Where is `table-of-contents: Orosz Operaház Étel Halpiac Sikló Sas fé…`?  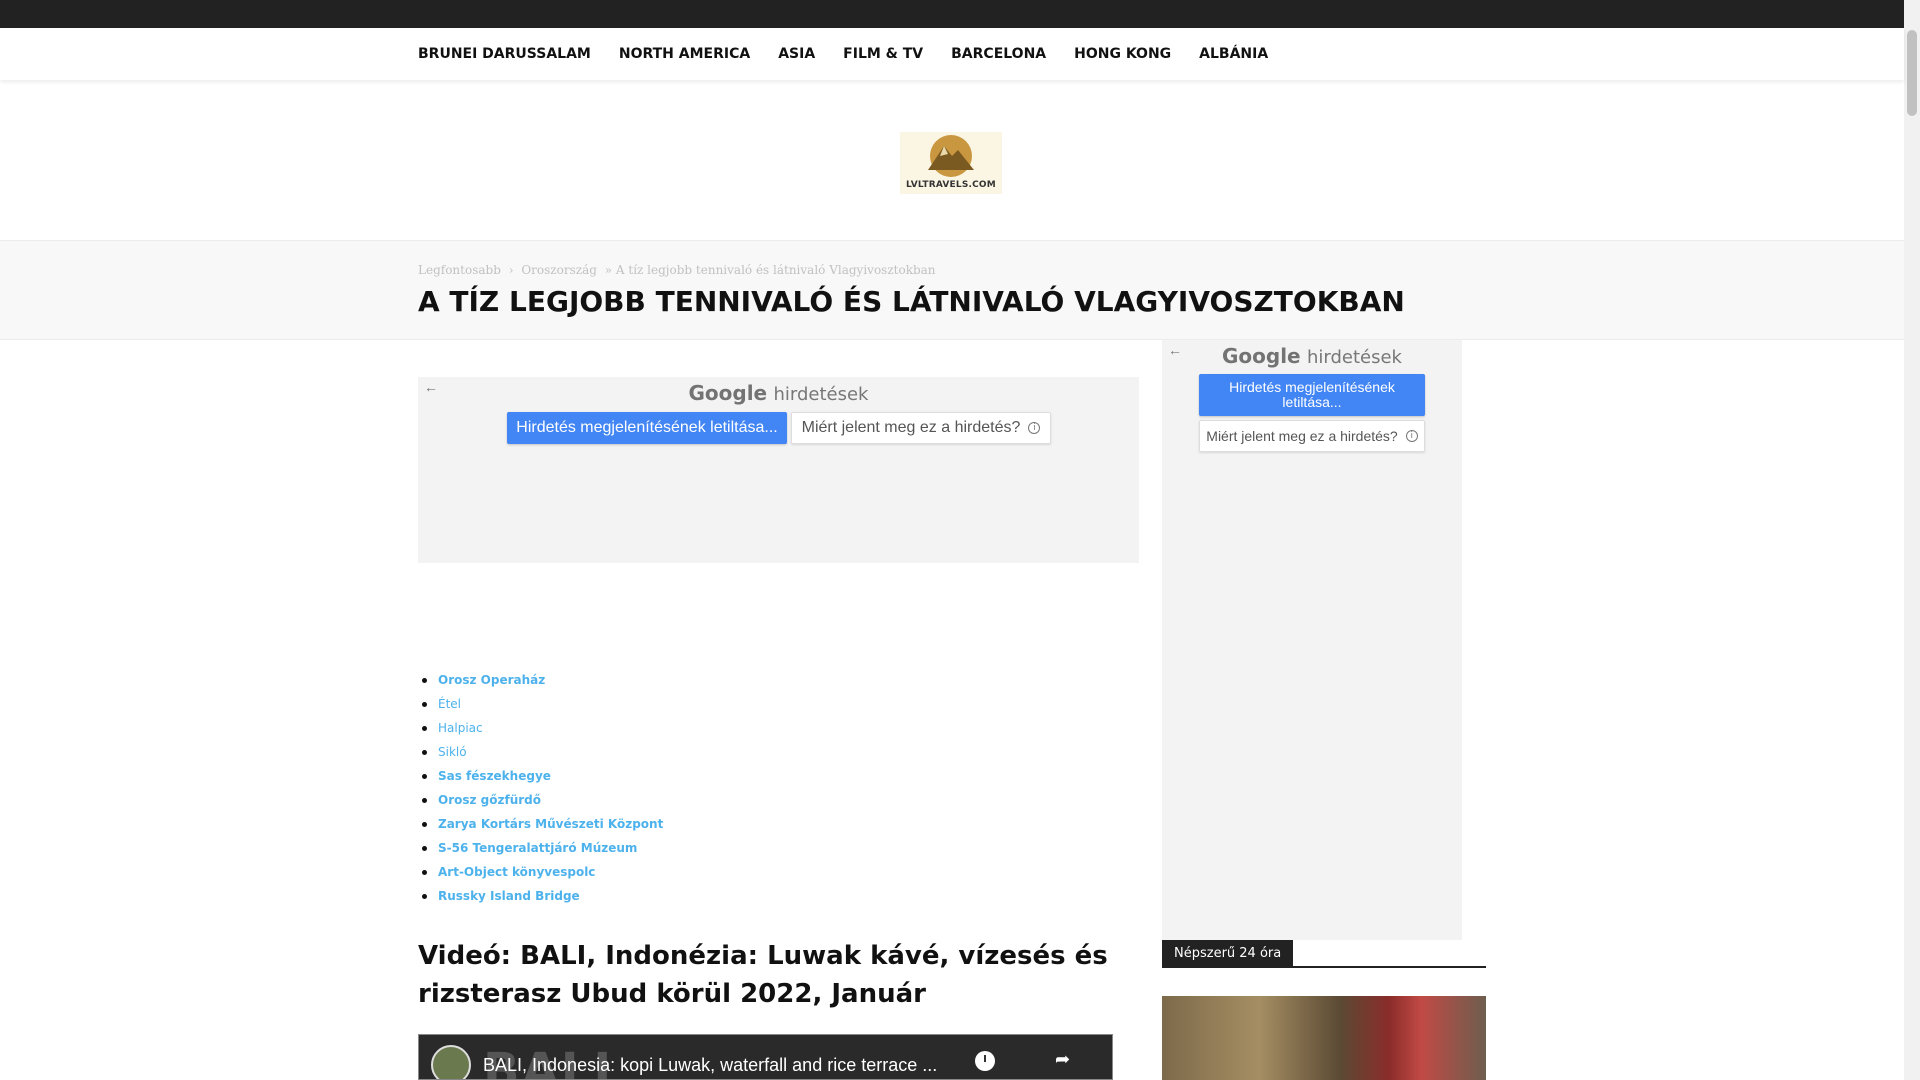 table-of-contents: Orosz Operaház Étel Halpiac Sikló Sas fé… is located at coordinates (541, 790).